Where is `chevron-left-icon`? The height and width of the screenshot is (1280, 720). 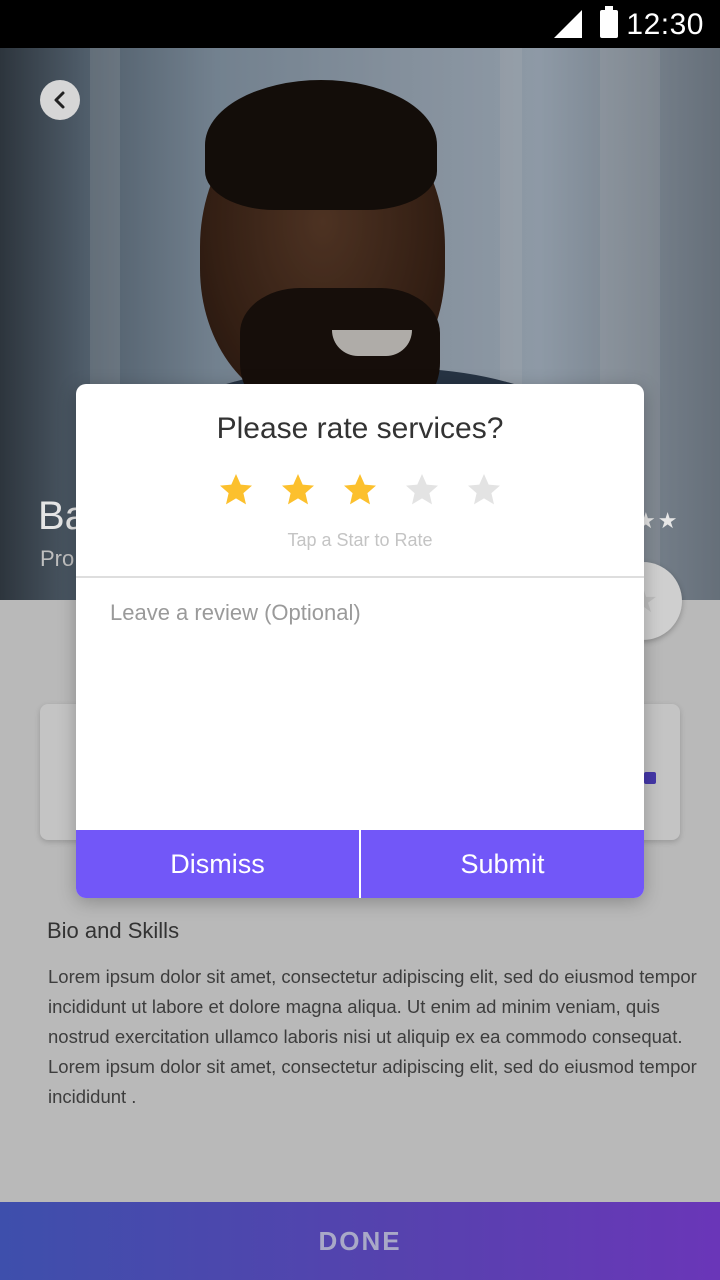
chevron-left-icon is located at coordinates (59, 100).